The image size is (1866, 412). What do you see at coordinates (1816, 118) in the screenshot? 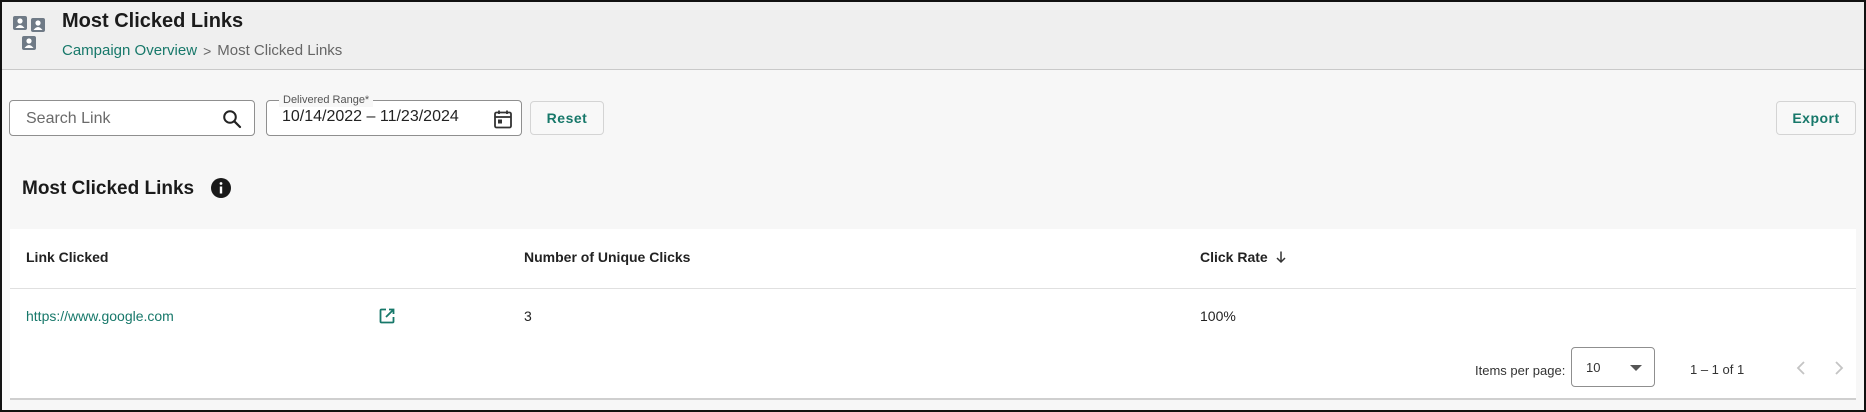
I see `export-button: Export` at bounding box center [1816, 118].